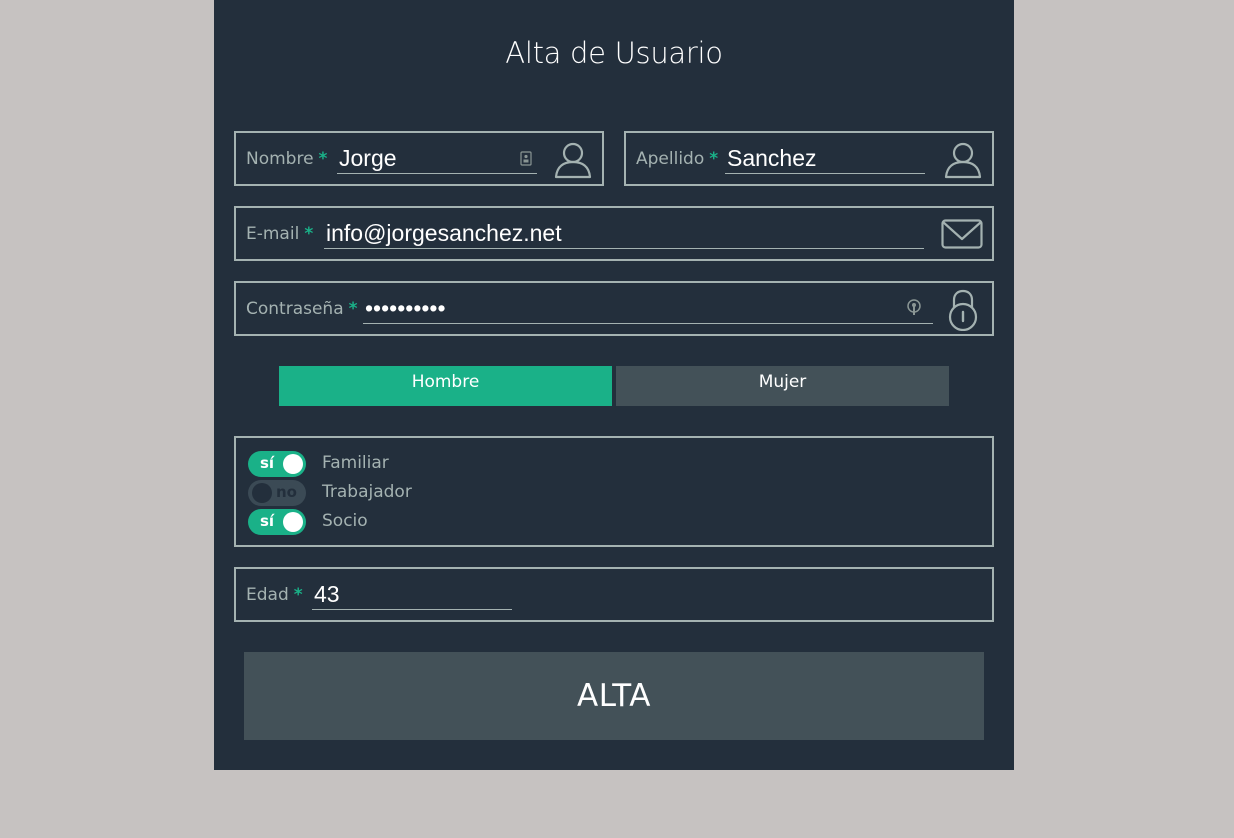 The width and height of the screenshot is (1234, 838). What do you see at coordinates (277, 522) in the screenshot?
I see `socio-toggle: sí` at bounding box center [277, 522].